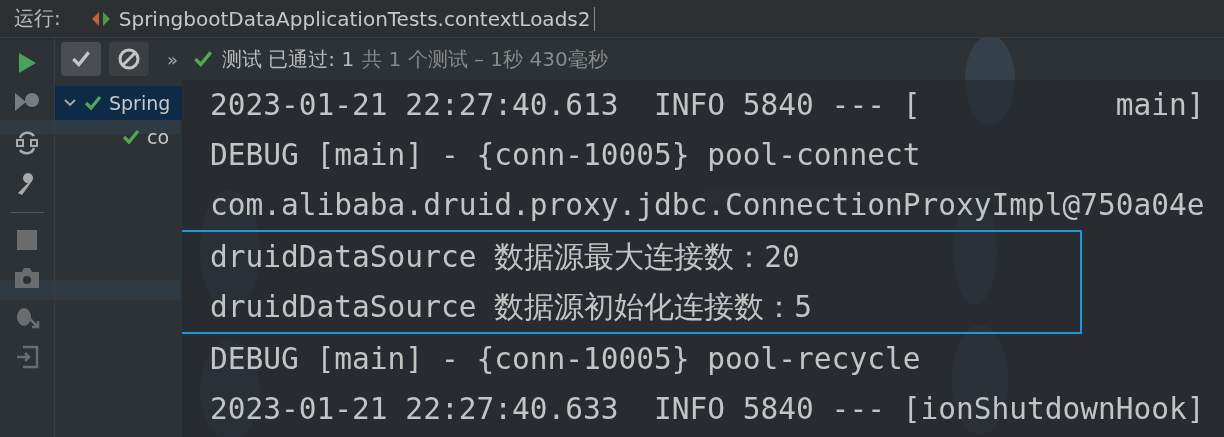 The width and height of the screenshot is (1224, 437). I want to click on test-status: 测试 已通过: 1, so click(288, 59).